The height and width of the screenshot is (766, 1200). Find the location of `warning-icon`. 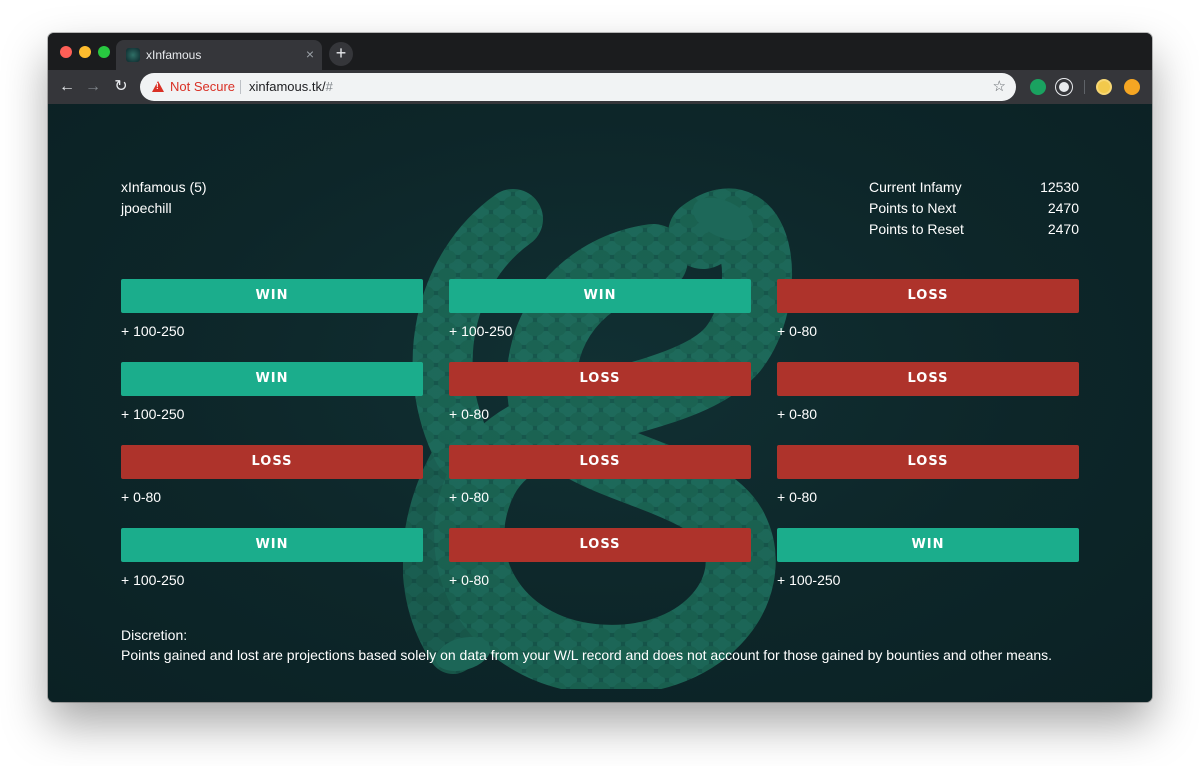

warning-icon is located at coordinates (158, 86).